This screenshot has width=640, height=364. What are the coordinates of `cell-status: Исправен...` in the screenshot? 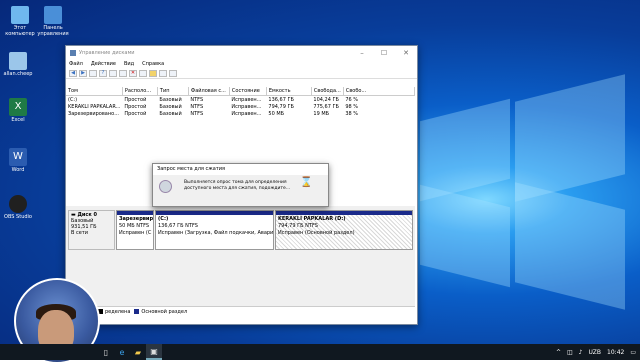 It's located at (246, 113).